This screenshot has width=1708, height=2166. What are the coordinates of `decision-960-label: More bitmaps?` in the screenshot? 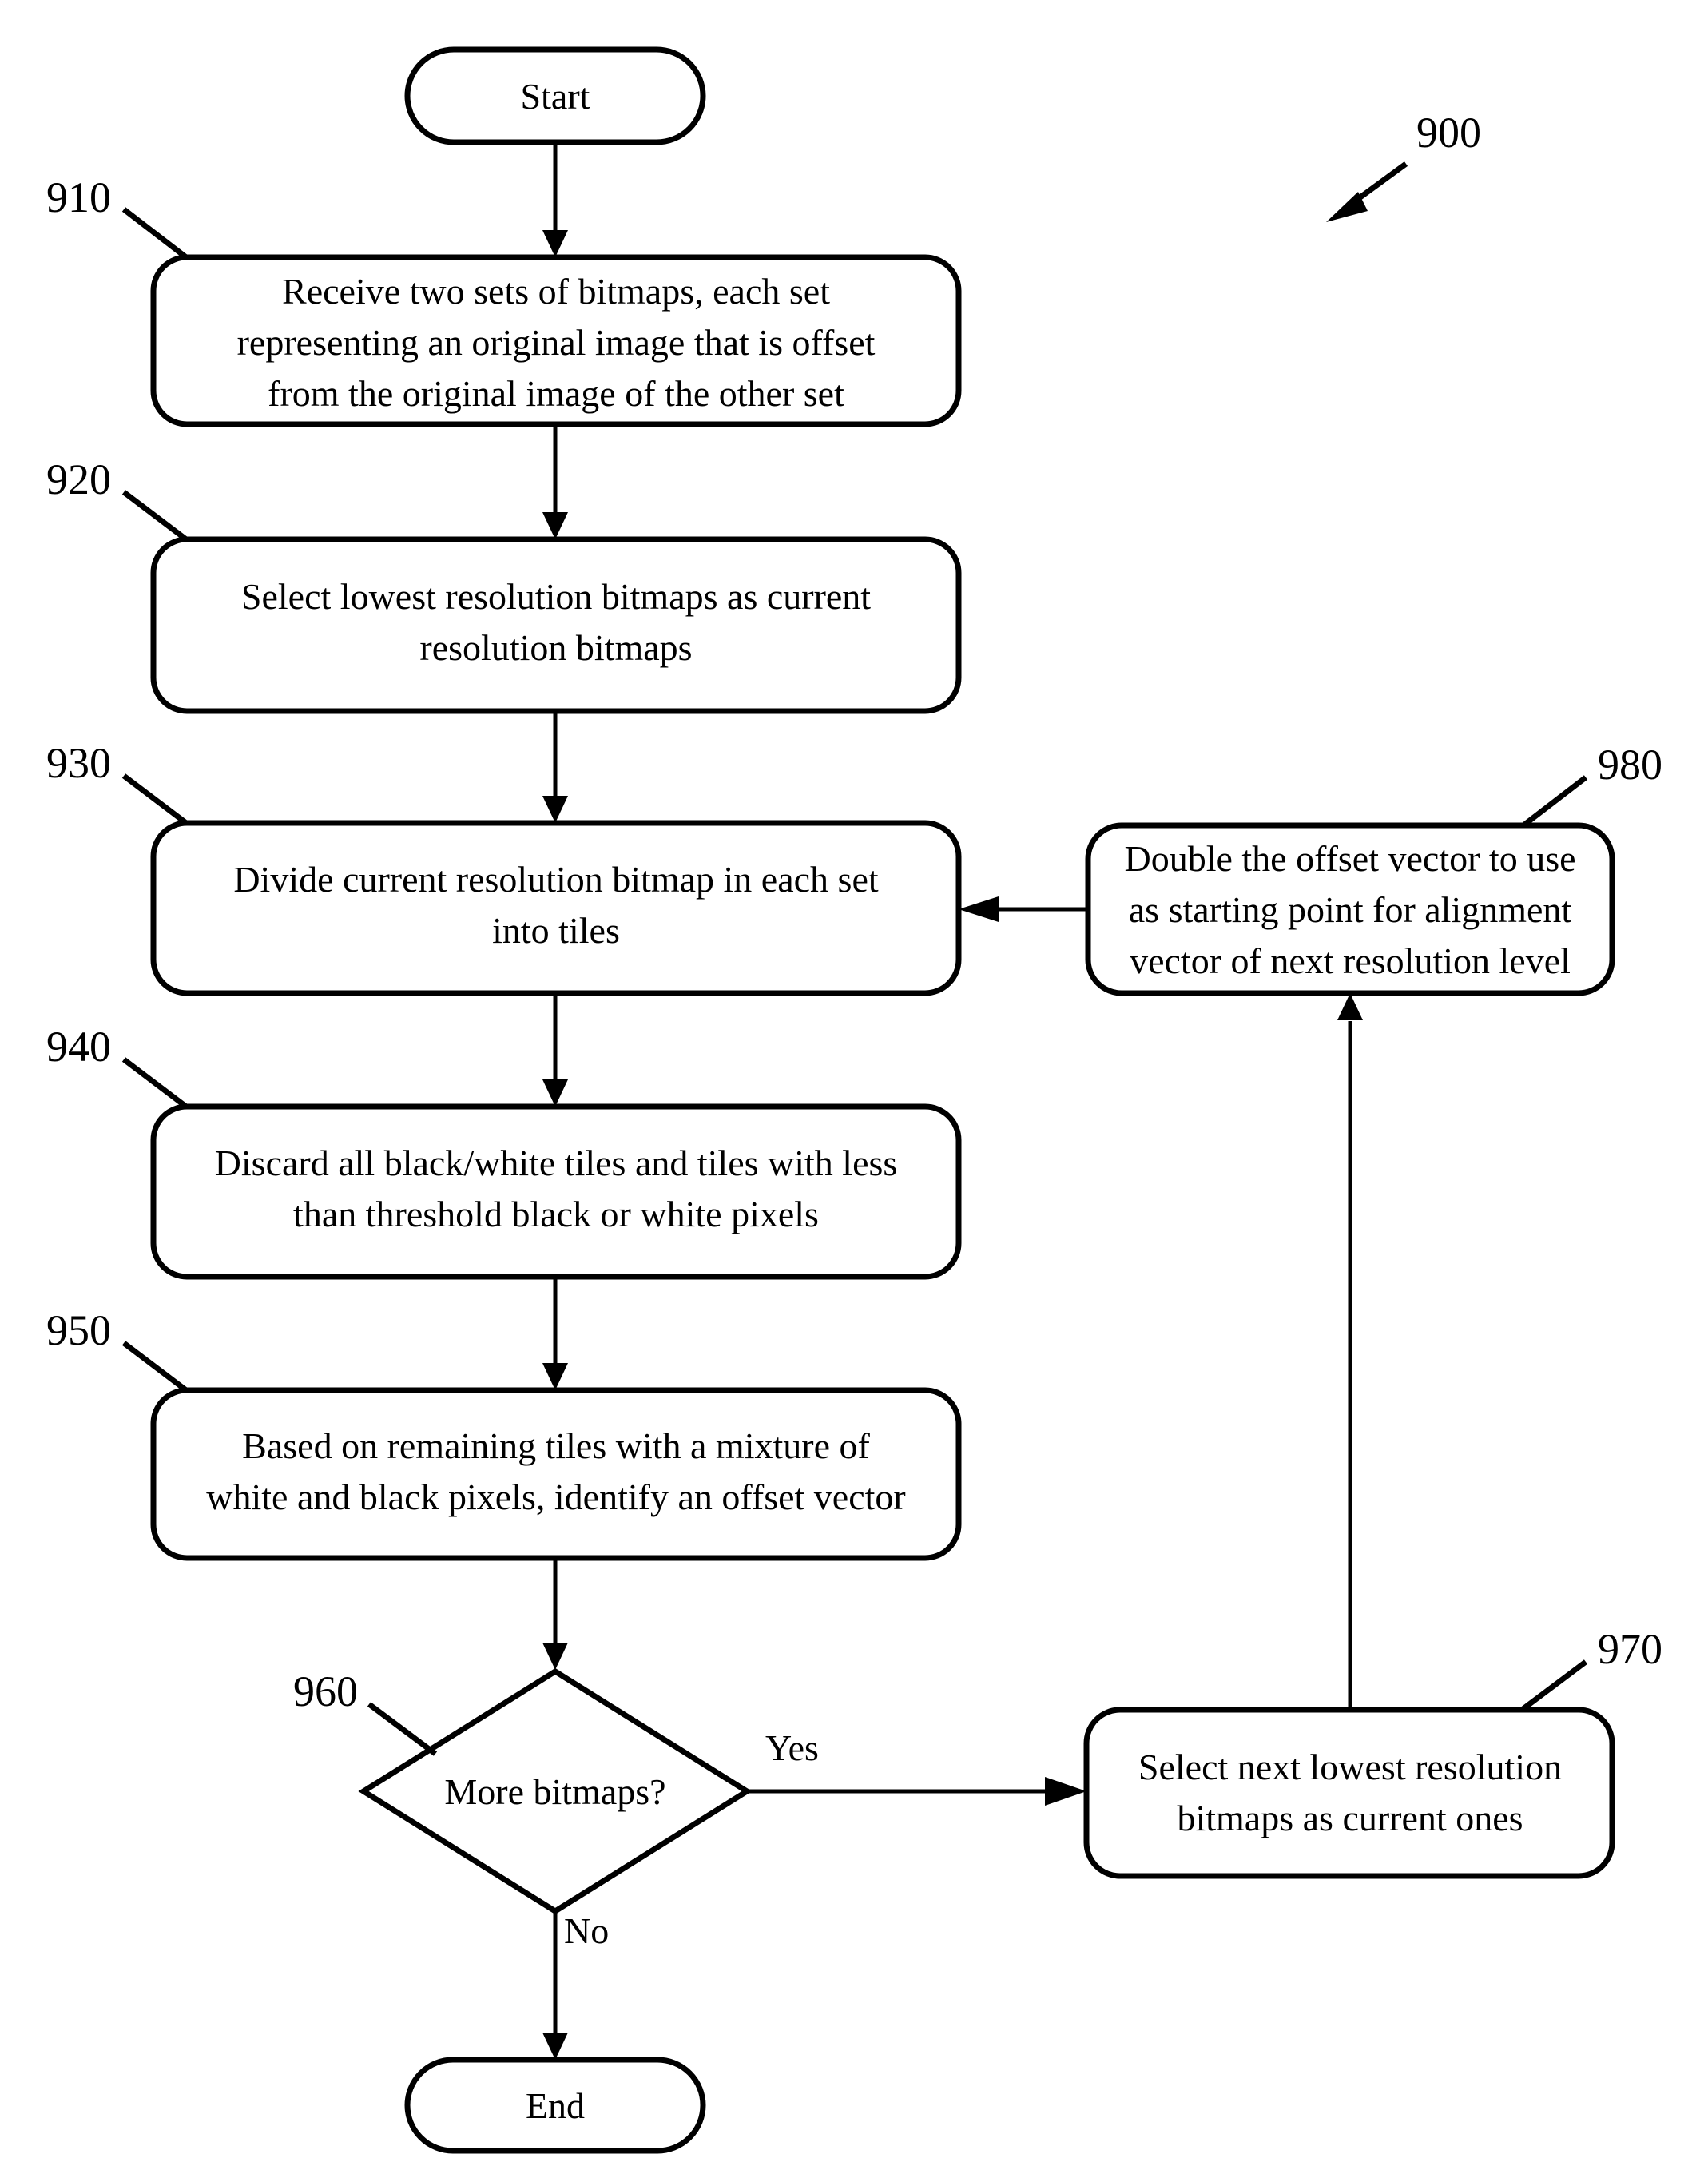 It's located at (554, 1791).